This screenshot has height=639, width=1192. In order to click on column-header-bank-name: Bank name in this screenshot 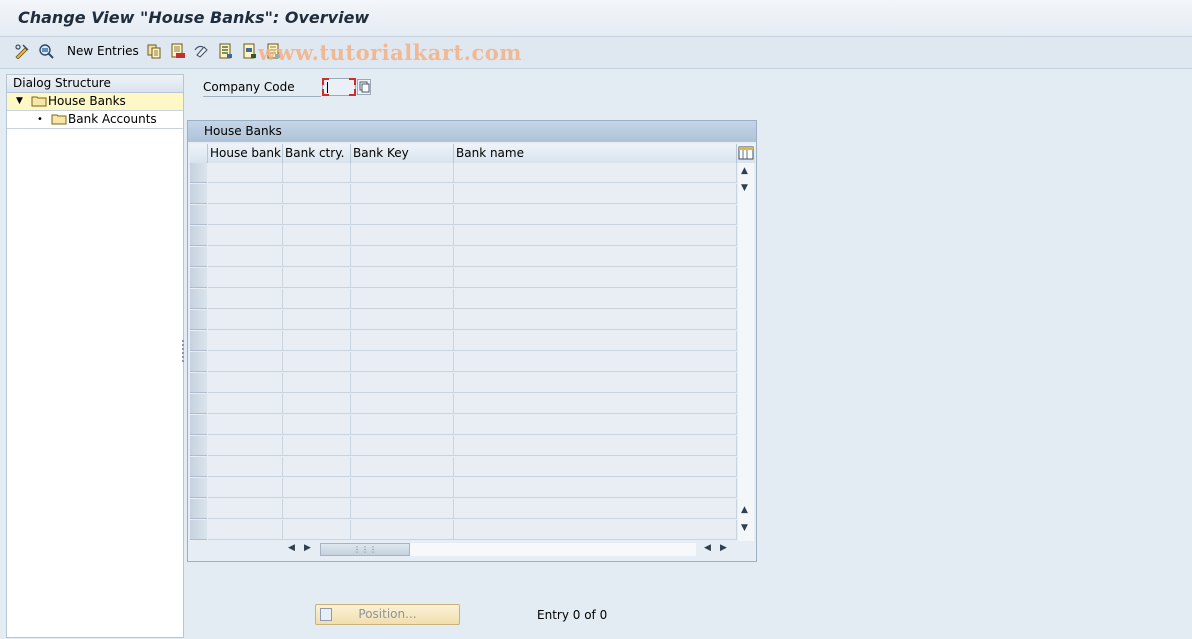, I will do `click(595, 153)`.